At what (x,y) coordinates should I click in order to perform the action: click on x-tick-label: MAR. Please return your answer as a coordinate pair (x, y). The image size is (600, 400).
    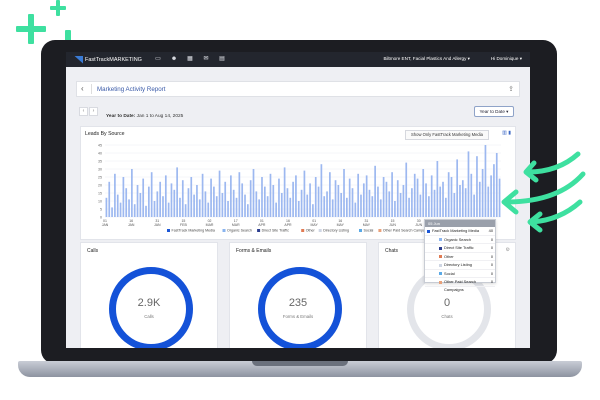
    Looking at the image, I should click on (210, 225).